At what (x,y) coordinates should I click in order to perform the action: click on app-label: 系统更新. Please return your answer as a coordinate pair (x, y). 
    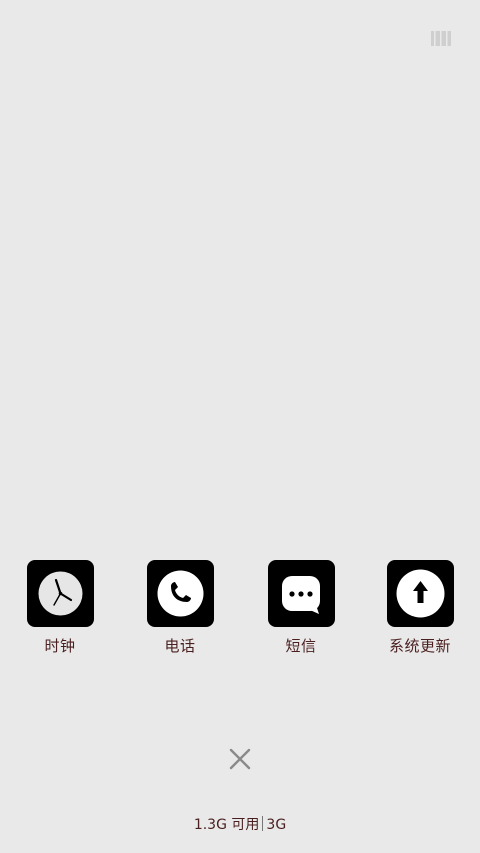
    Looking at the image, I should click on (419, 646).